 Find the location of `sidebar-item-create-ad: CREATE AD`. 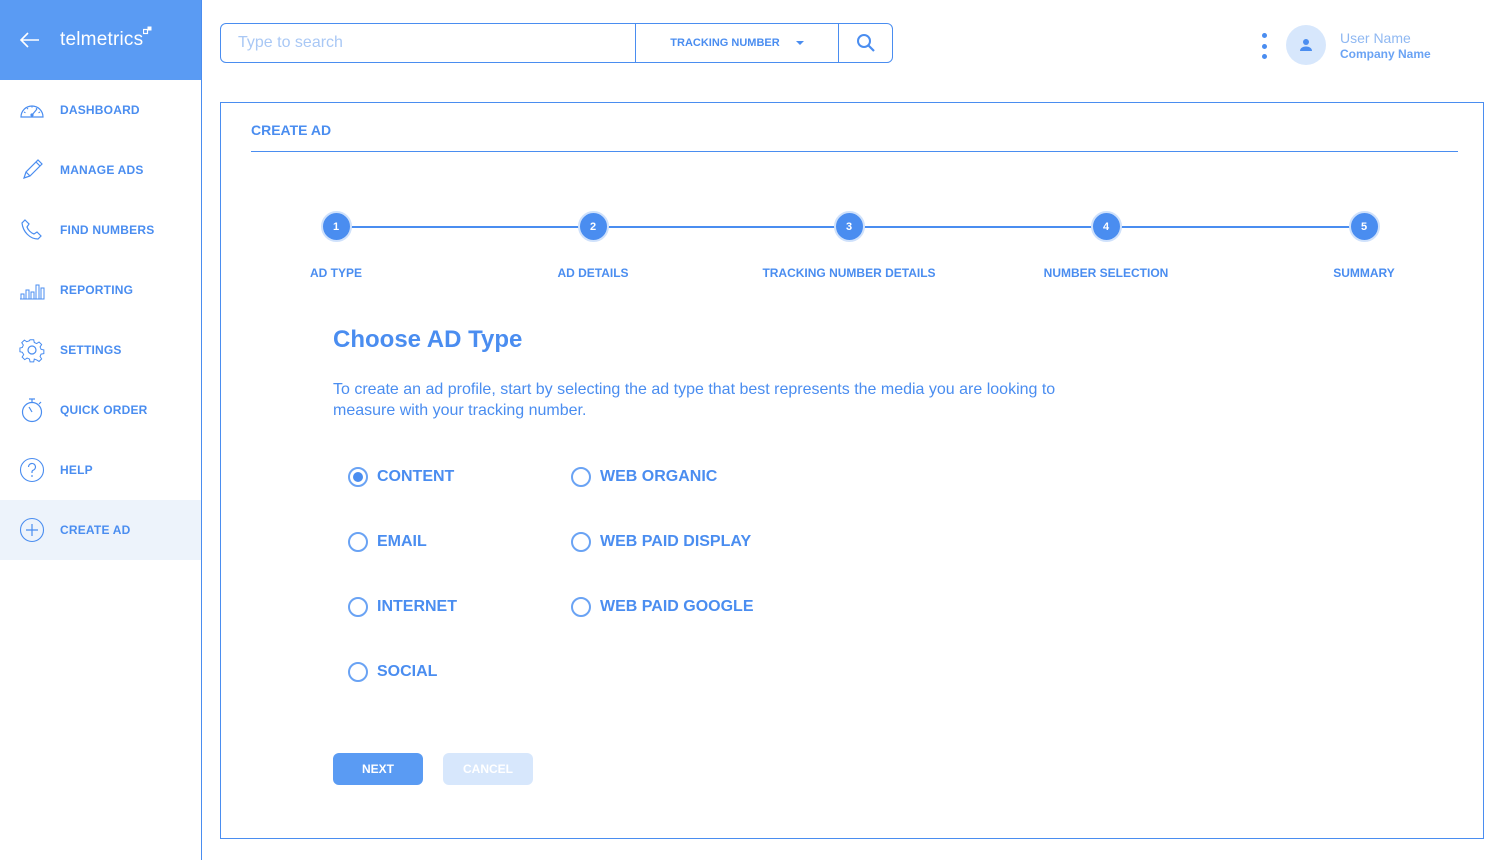

sidebar-item-create-ad: CREATE AD is located at coordinates (100, 530).